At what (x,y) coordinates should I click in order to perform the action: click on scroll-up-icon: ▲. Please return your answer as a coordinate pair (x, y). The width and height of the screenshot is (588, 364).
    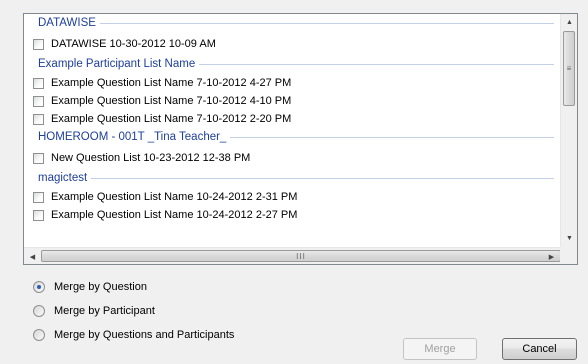
    Looking at the image, I should click on (569, 22).